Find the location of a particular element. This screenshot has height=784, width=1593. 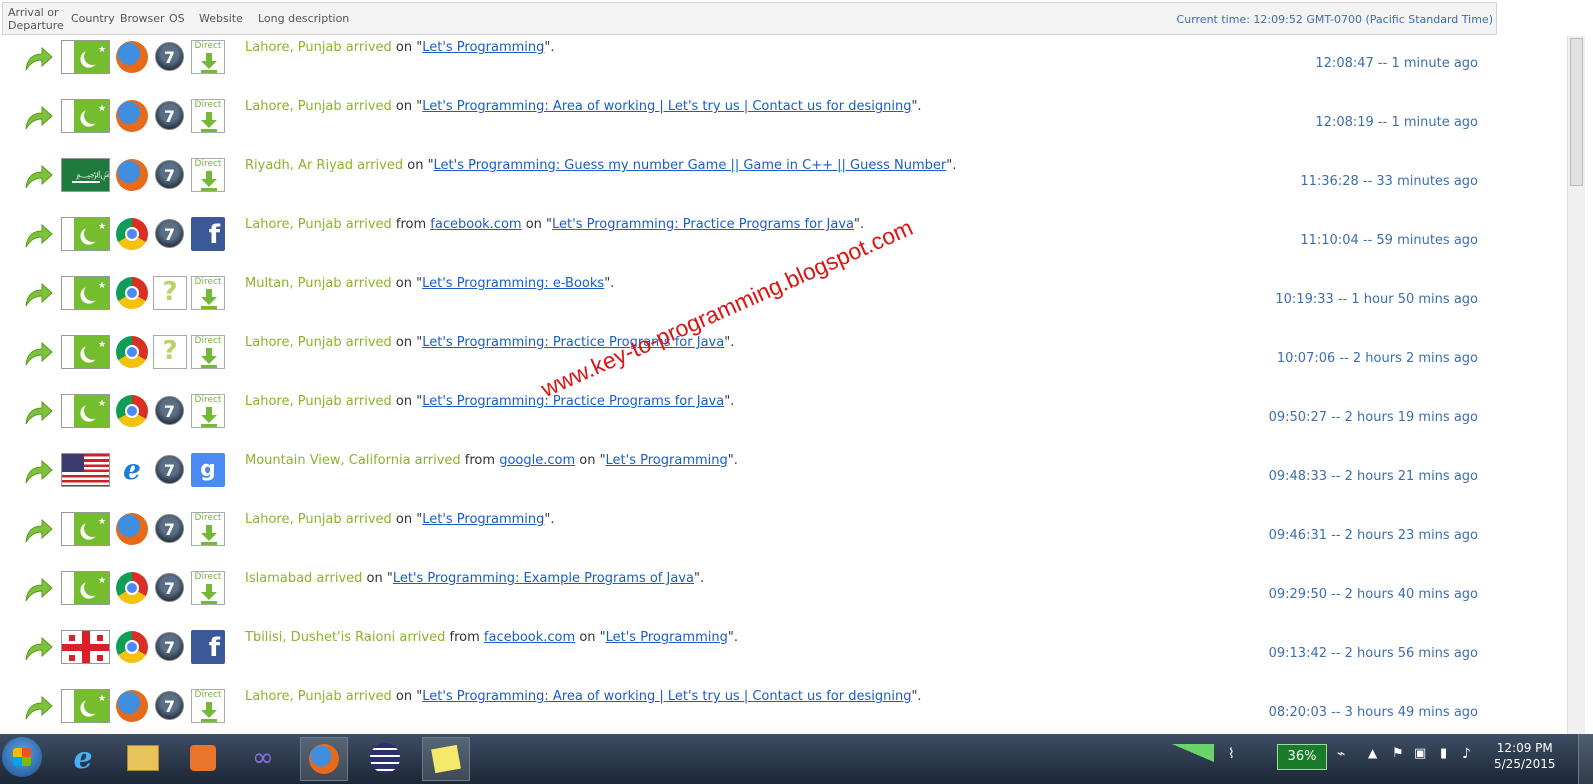

google-icon: g is located at coordinates (208, 470).